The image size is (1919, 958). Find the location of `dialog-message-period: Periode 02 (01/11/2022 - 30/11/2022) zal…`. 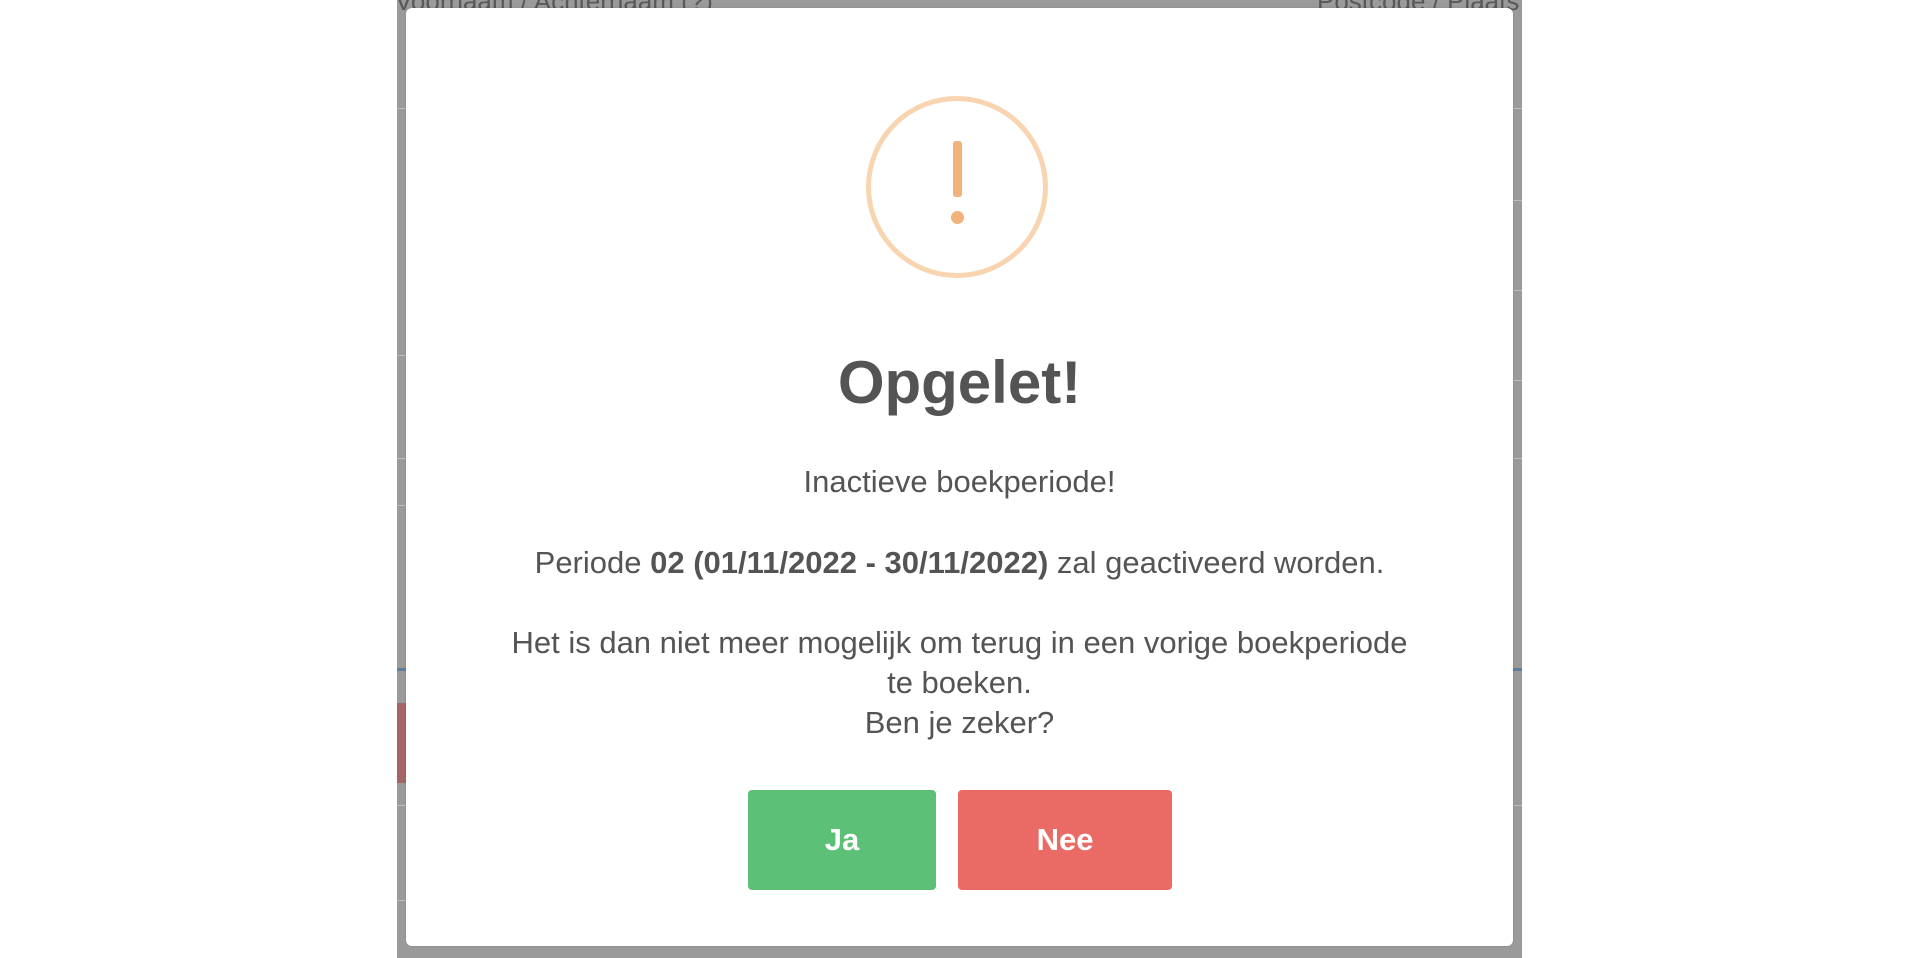

dialog-message-period: Periode 02 (01/11/2022 - 30/11/2022) zal… is located at coordinates (959, 563).